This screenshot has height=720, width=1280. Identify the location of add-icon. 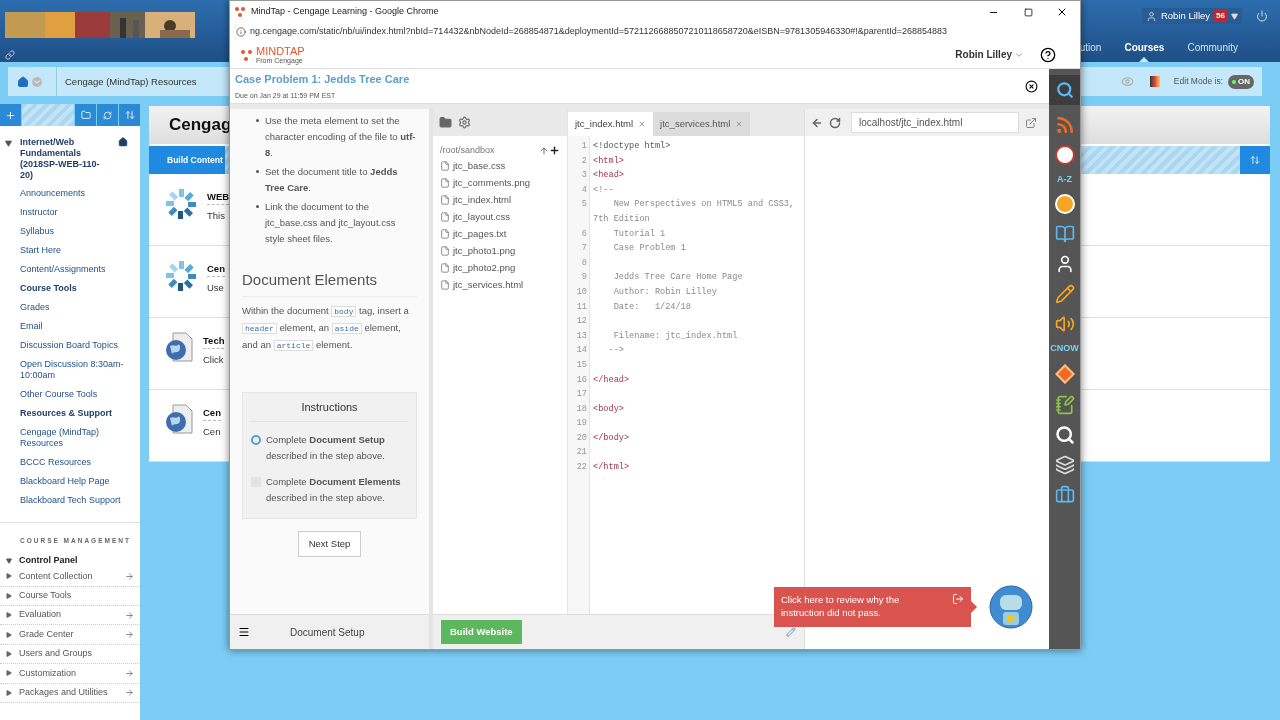
(554, 151).